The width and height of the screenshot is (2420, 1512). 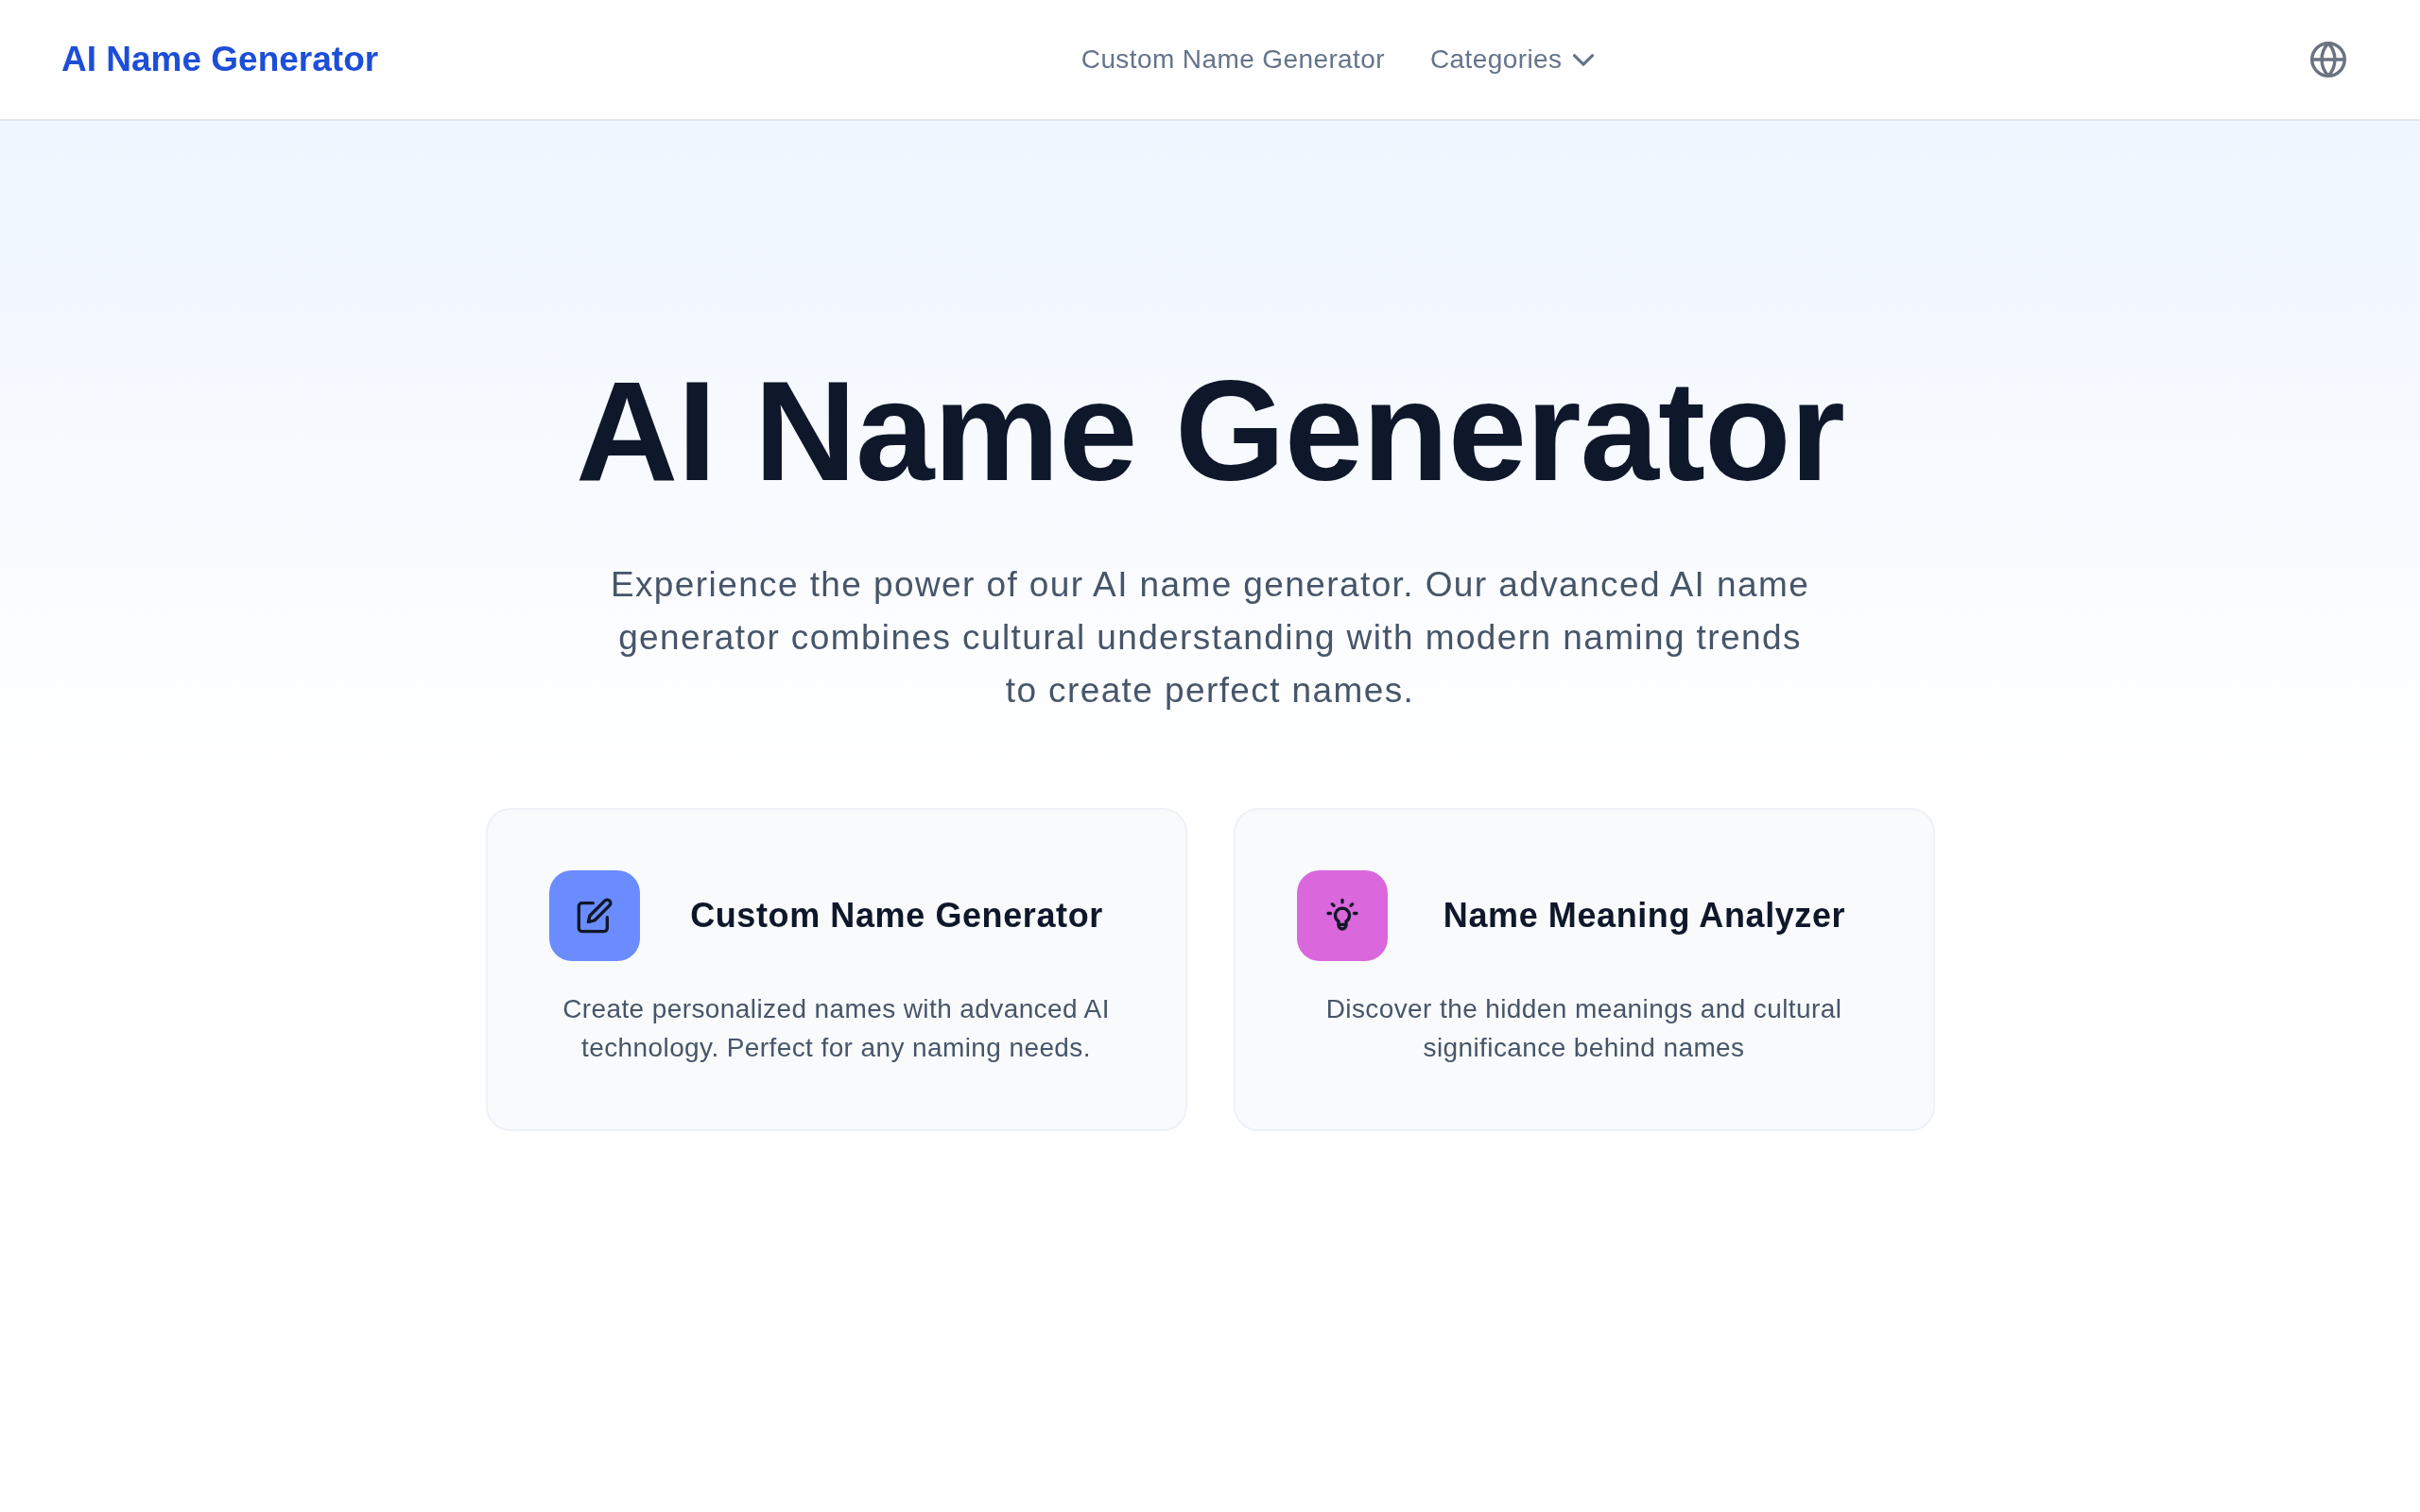 I want to click on card-title: Custom Name Generator, so click(x=896, y=916).